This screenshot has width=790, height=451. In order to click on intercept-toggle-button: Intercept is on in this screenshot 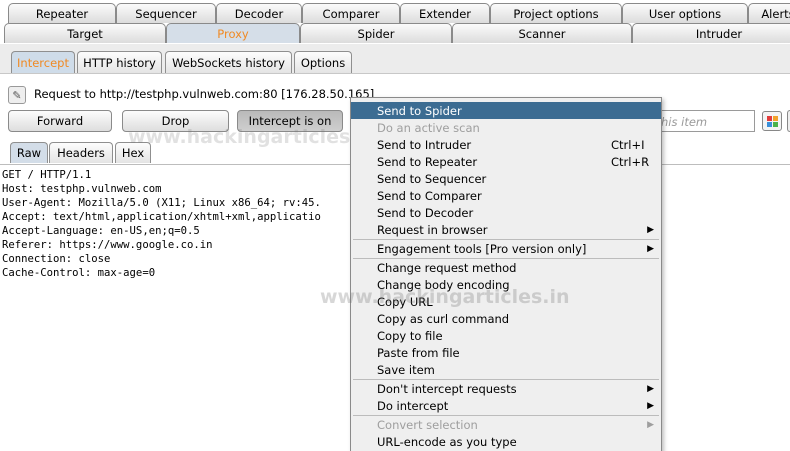, I will do `click(290, 121)`.